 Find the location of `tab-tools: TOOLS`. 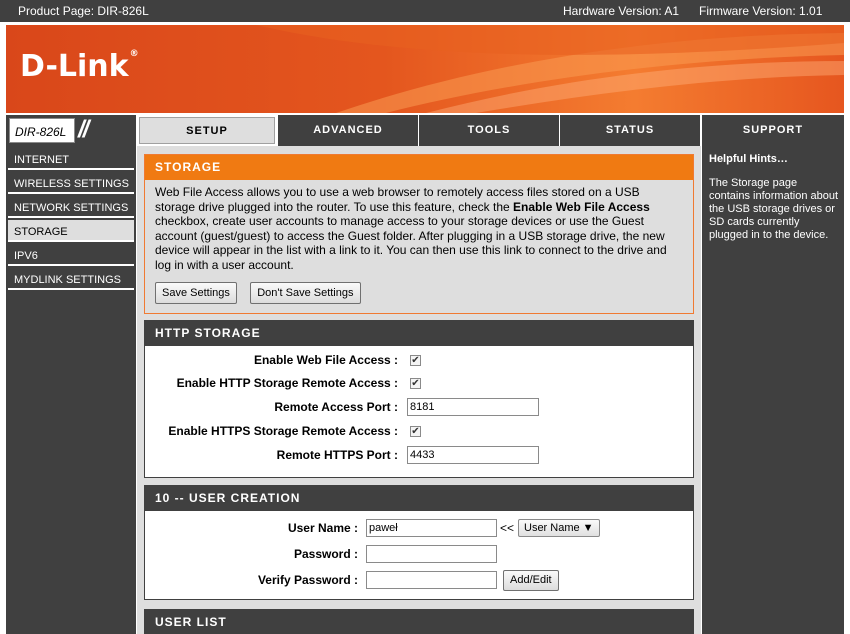

tab-tools: TOOLS is located at coordinates (489, 130).